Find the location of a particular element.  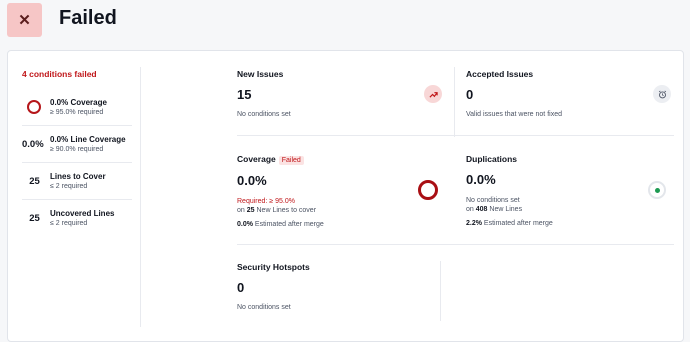

condition-uncovered-lines: 25 Uncovered Lines ≤ 2 required is located at coordinates (77, 218).